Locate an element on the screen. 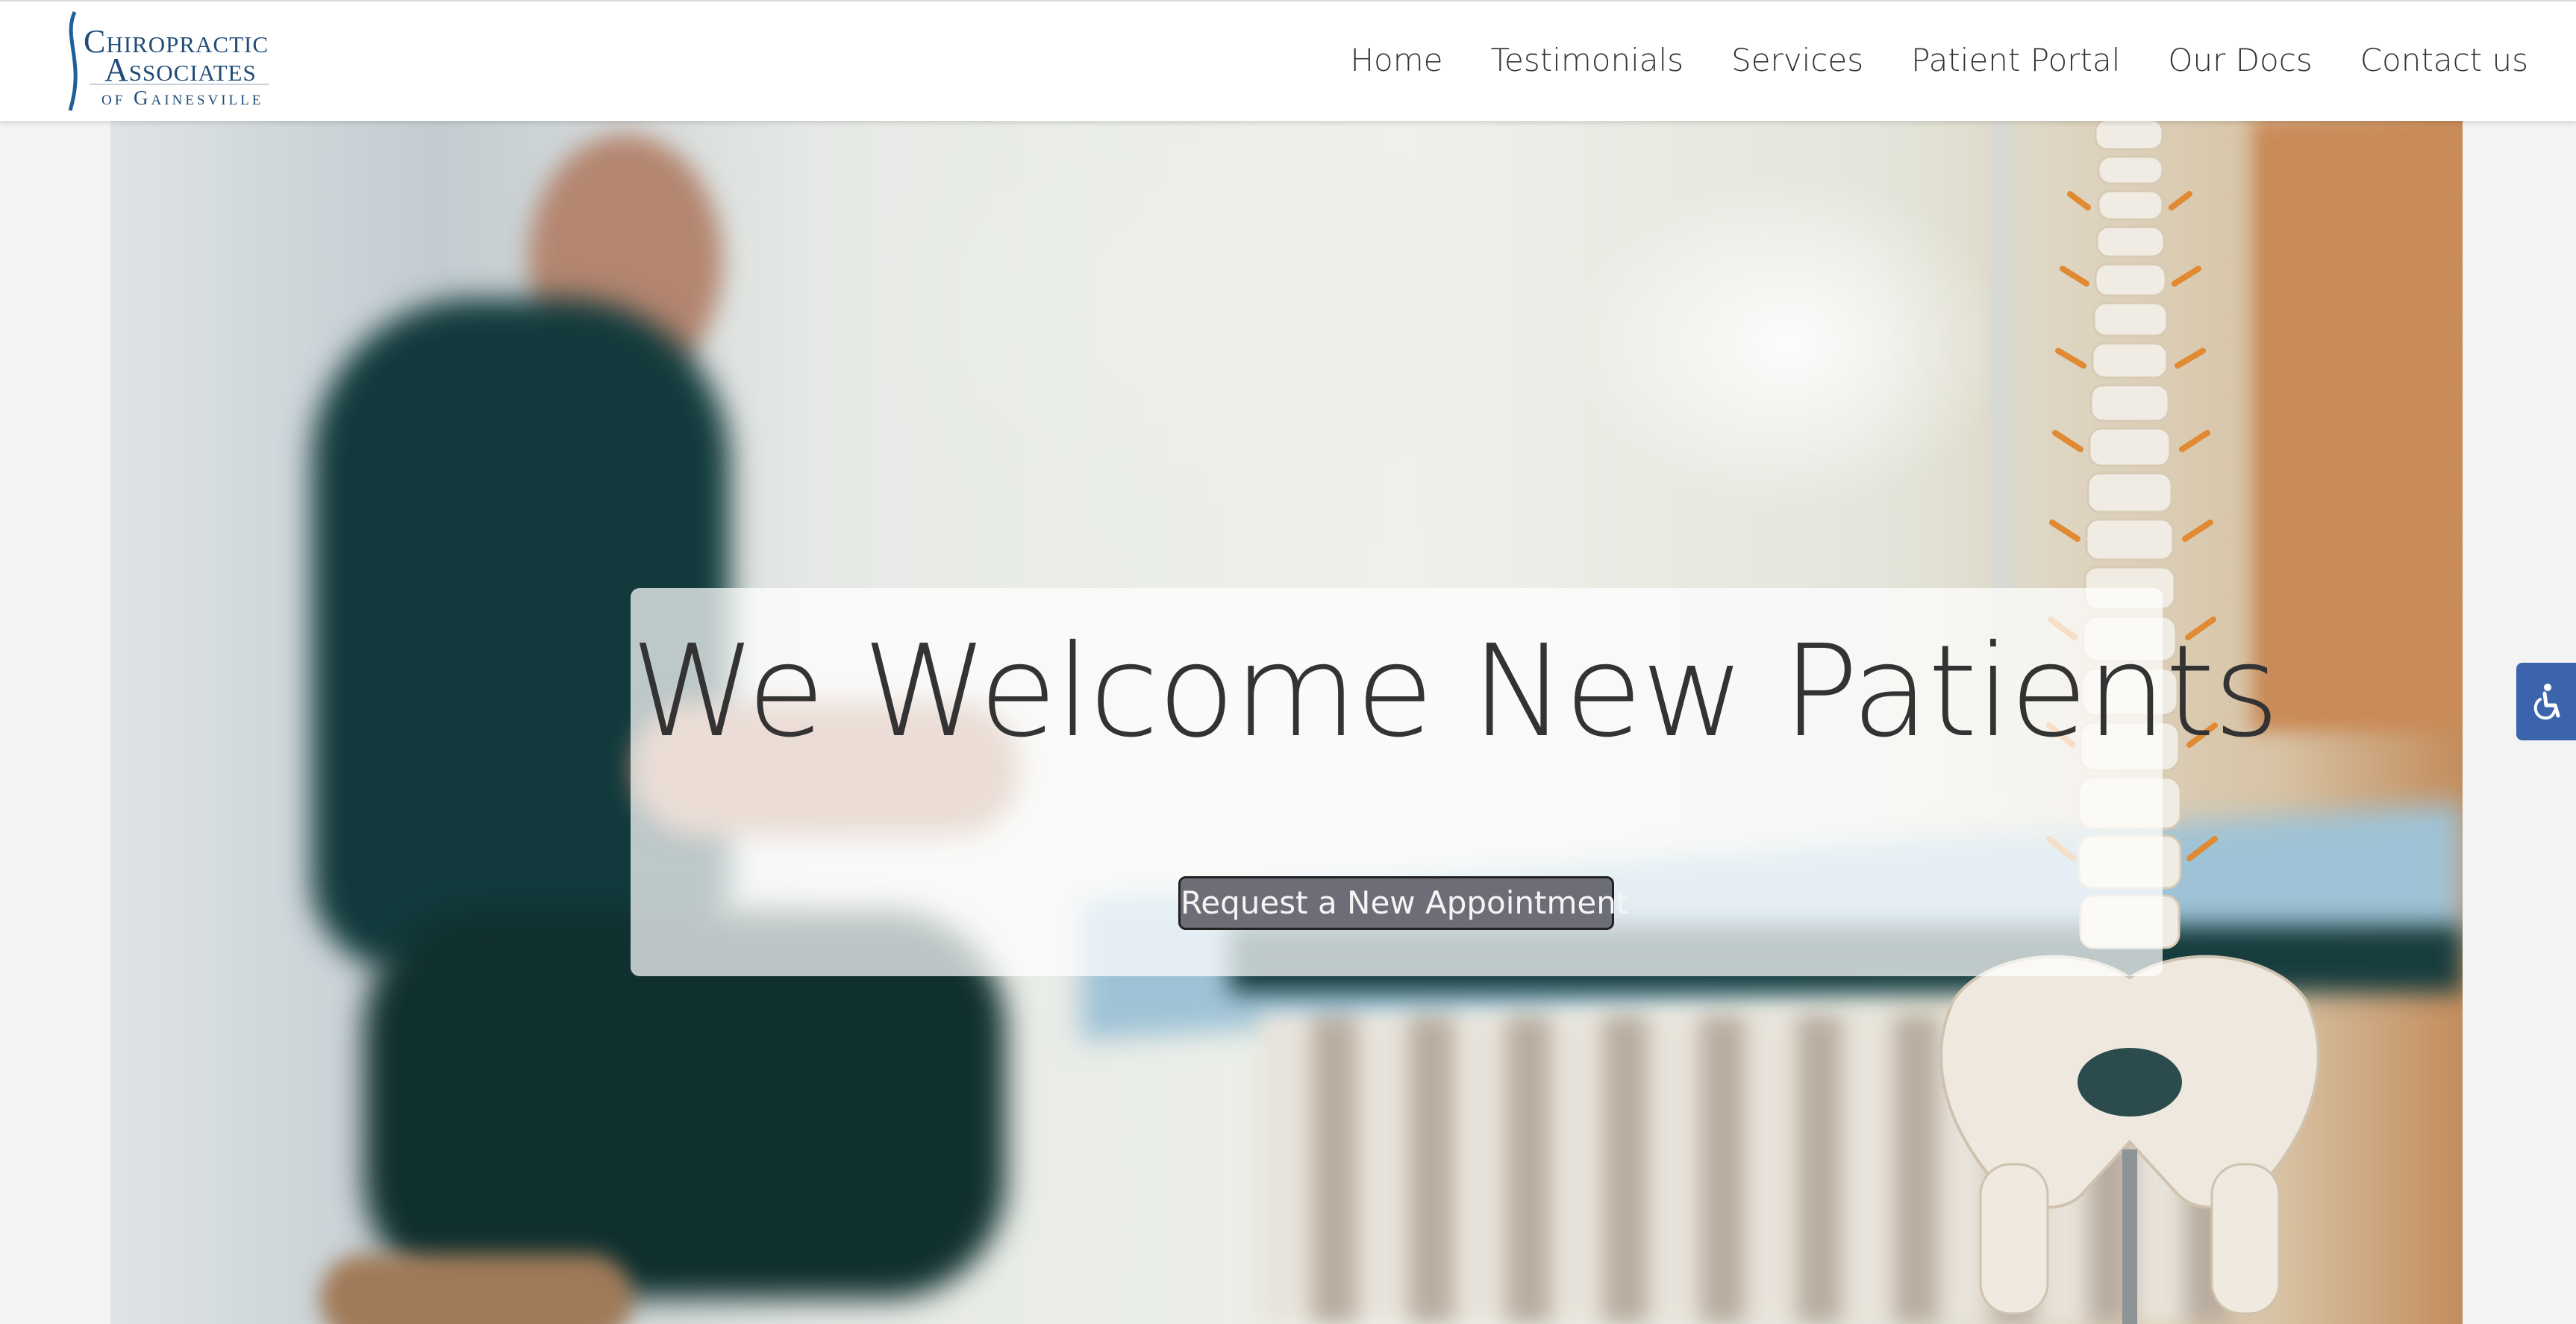 The height and width of the screenshot is (1324, 2576). accessibility-widget-button is located at coordinates (2546, 701).